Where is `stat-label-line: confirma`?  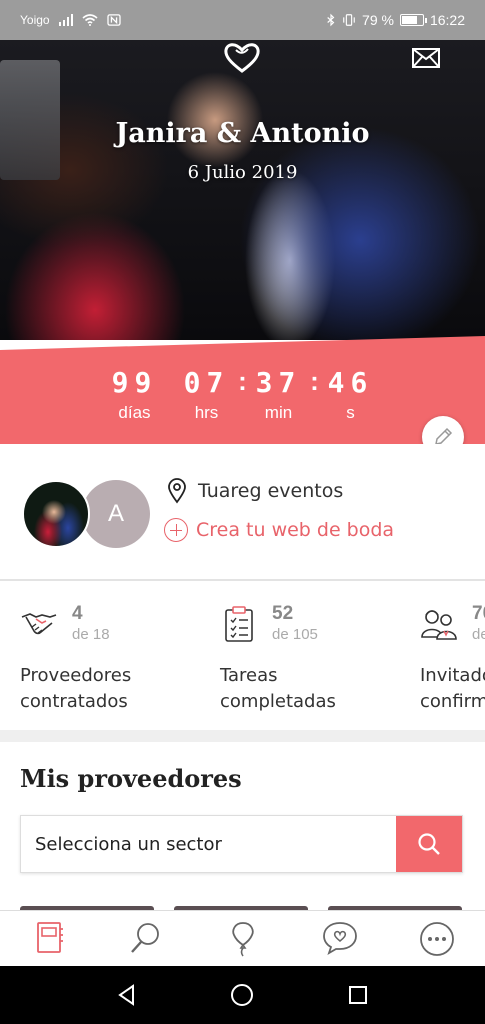
stat-label-line: confirma is located at coordinates (452, 701).